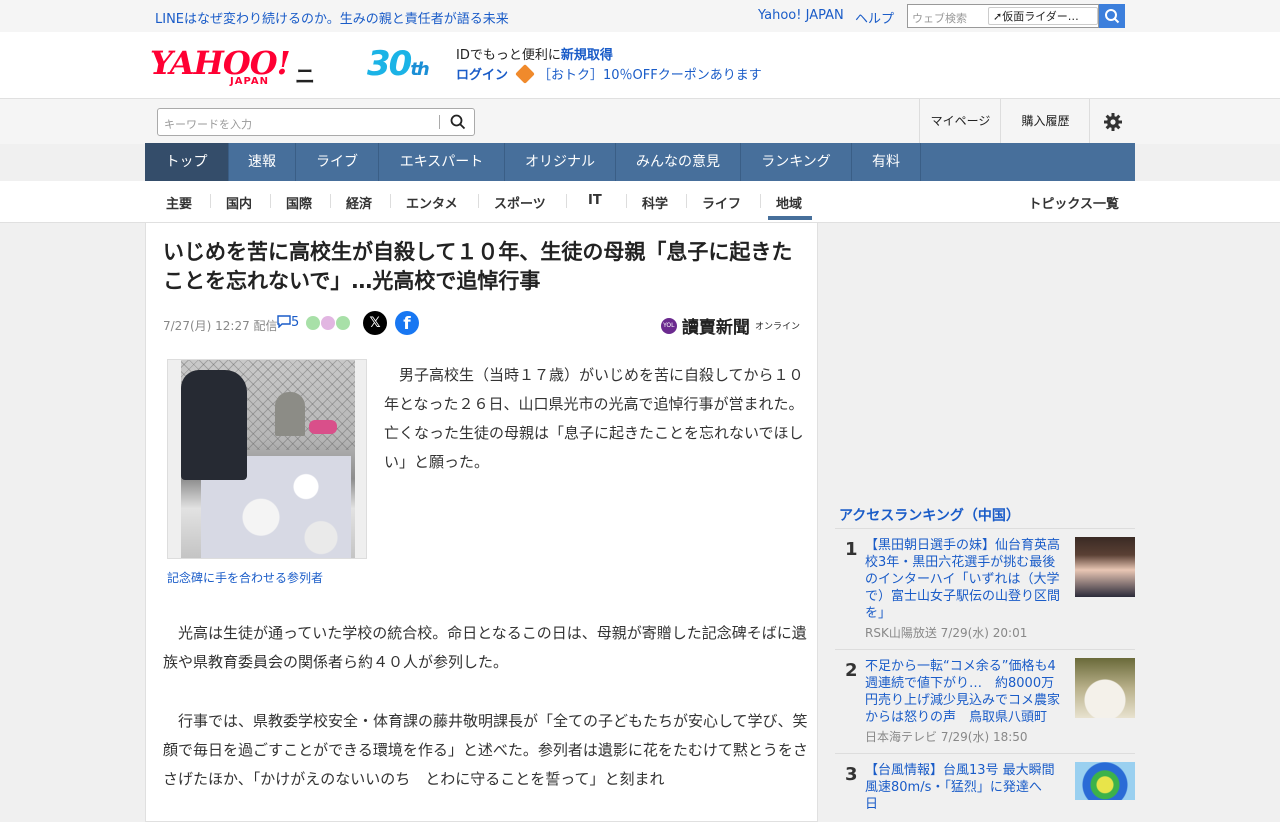 The height and width of the screenshot is (822, 1280). Describe the element at coordinates (929, 515) in the screenshot. I see `access-ranking-title: アクセスランキング（中国）` at that location.